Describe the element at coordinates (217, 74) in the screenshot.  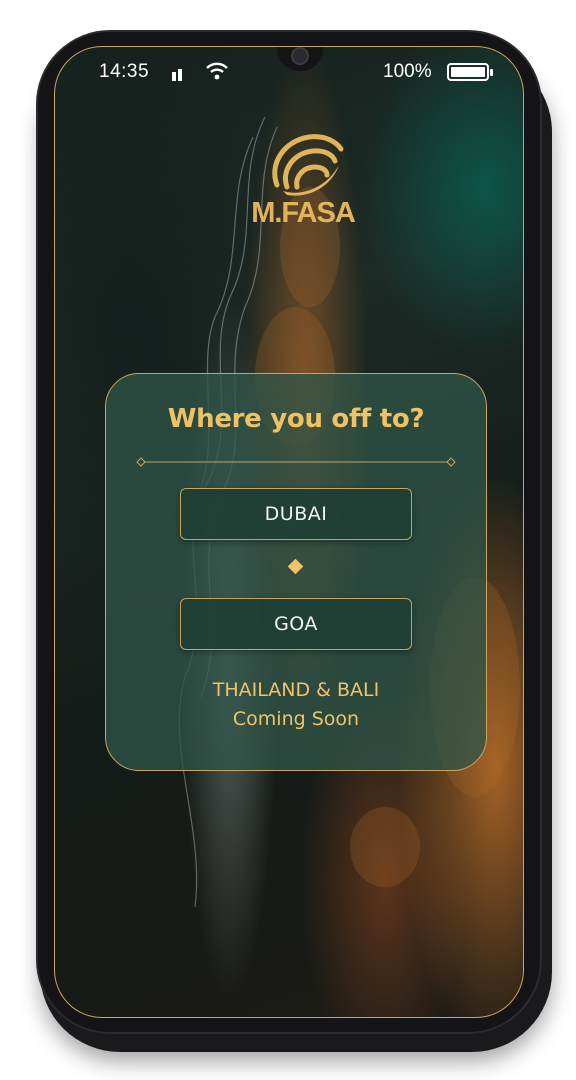
I see `wifi-icon` at that location.